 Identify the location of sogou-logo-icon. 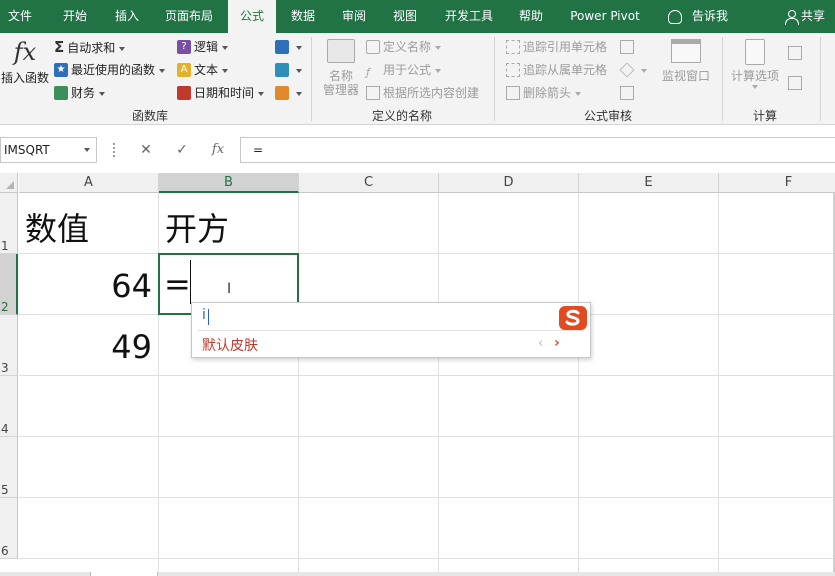
(573, 318).